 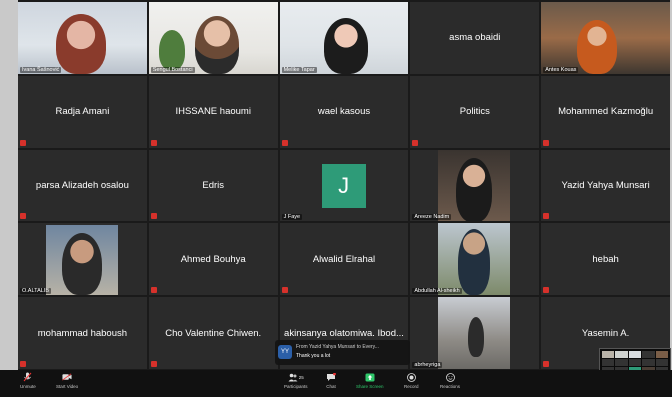 I want to click on reactions-button: Reactions, so click(x=450, y=380).